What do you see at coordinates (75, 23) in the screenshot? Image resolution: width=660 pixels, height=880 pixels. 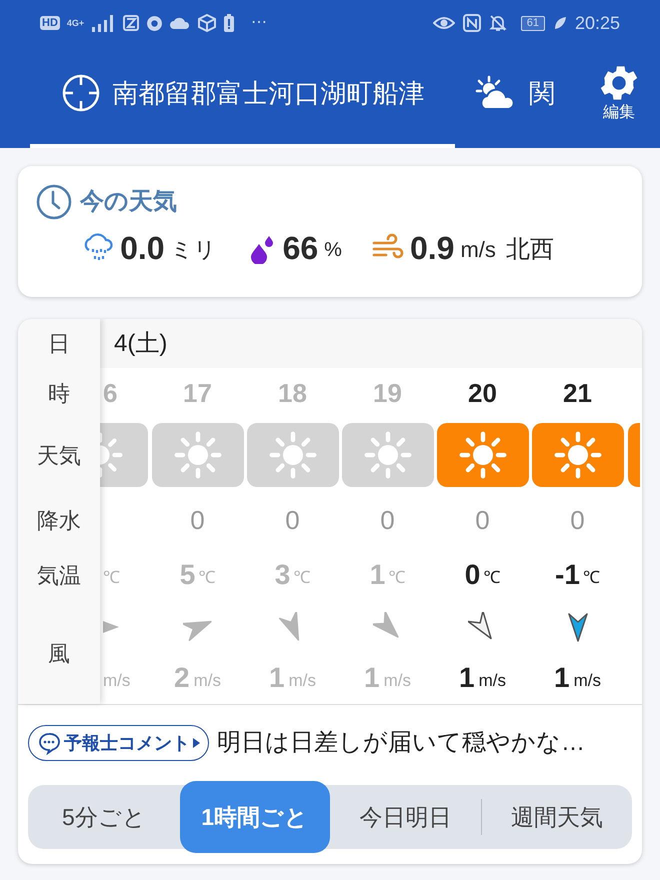 I see `network-label: 4G+` at bounding box center [75, 23].